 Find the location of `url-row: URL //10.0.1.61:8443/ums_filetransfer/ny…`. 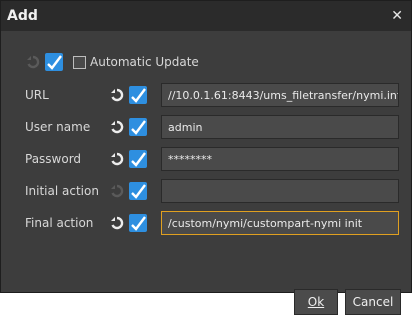

url-row: URL //10.0.1.61:8443/ums_filetransfer/ny… is located at coordinates (206, 95).